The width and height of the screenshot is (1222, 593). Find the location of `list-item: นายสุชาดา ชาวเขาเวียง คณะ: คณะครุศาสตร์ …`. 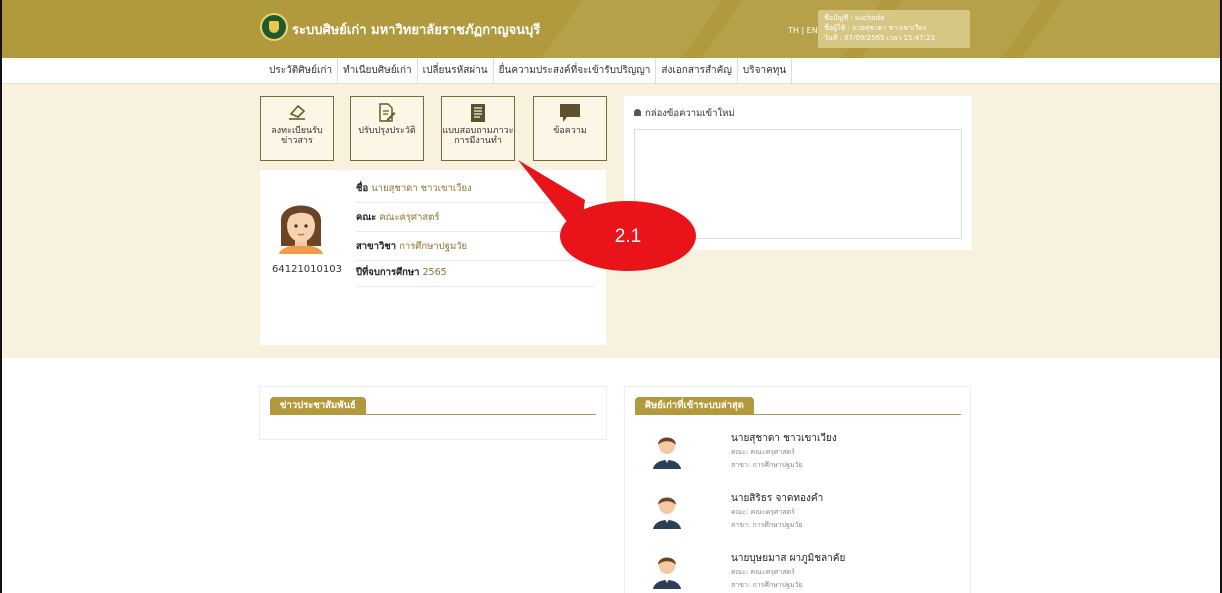

list-item: นายสุชาดา ชาวเขาเวียง คณะ: คณะครุศาสตร์ … is located at coordinates (797, 454).